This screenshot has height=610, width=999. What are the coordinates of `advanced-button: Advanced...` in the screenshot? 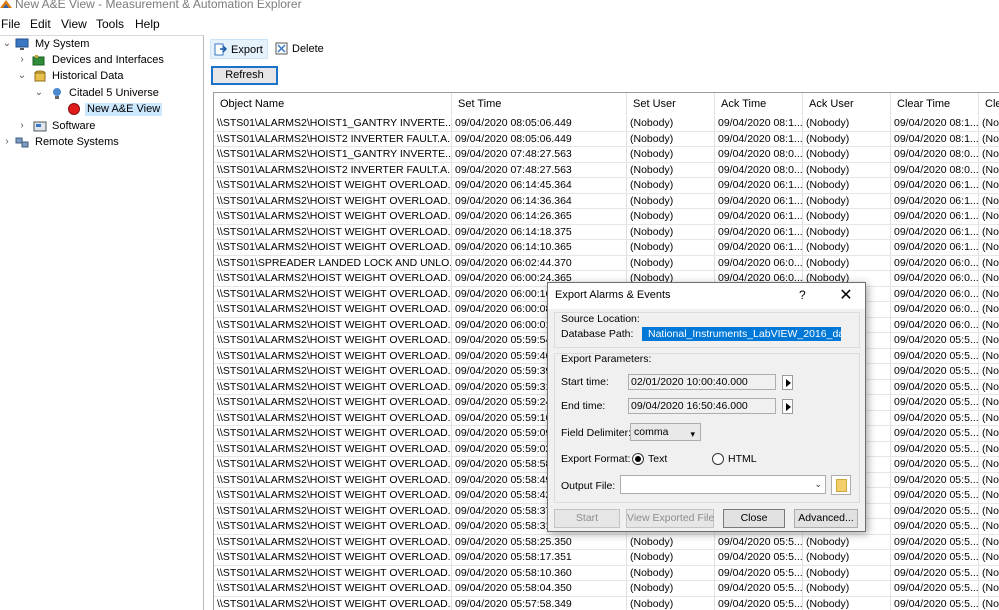 It's located at (826, 518).